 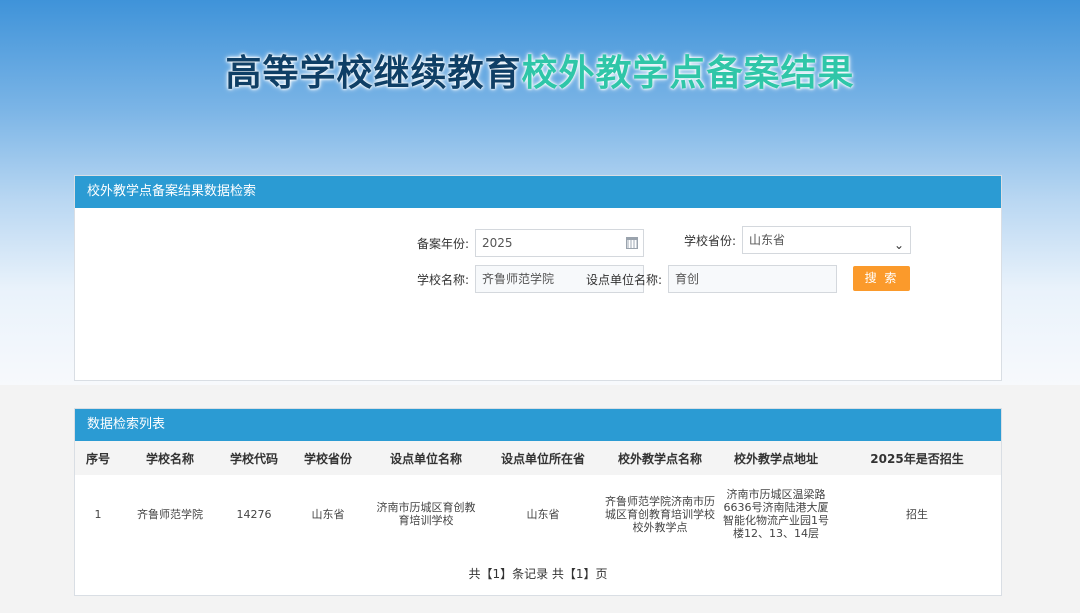 I want to click on cell-site-address: 济南市历城区温梁路6636号济南陆港大厦智能化物流产业园1号楼12、13、14层, so click(x=776, y=514).